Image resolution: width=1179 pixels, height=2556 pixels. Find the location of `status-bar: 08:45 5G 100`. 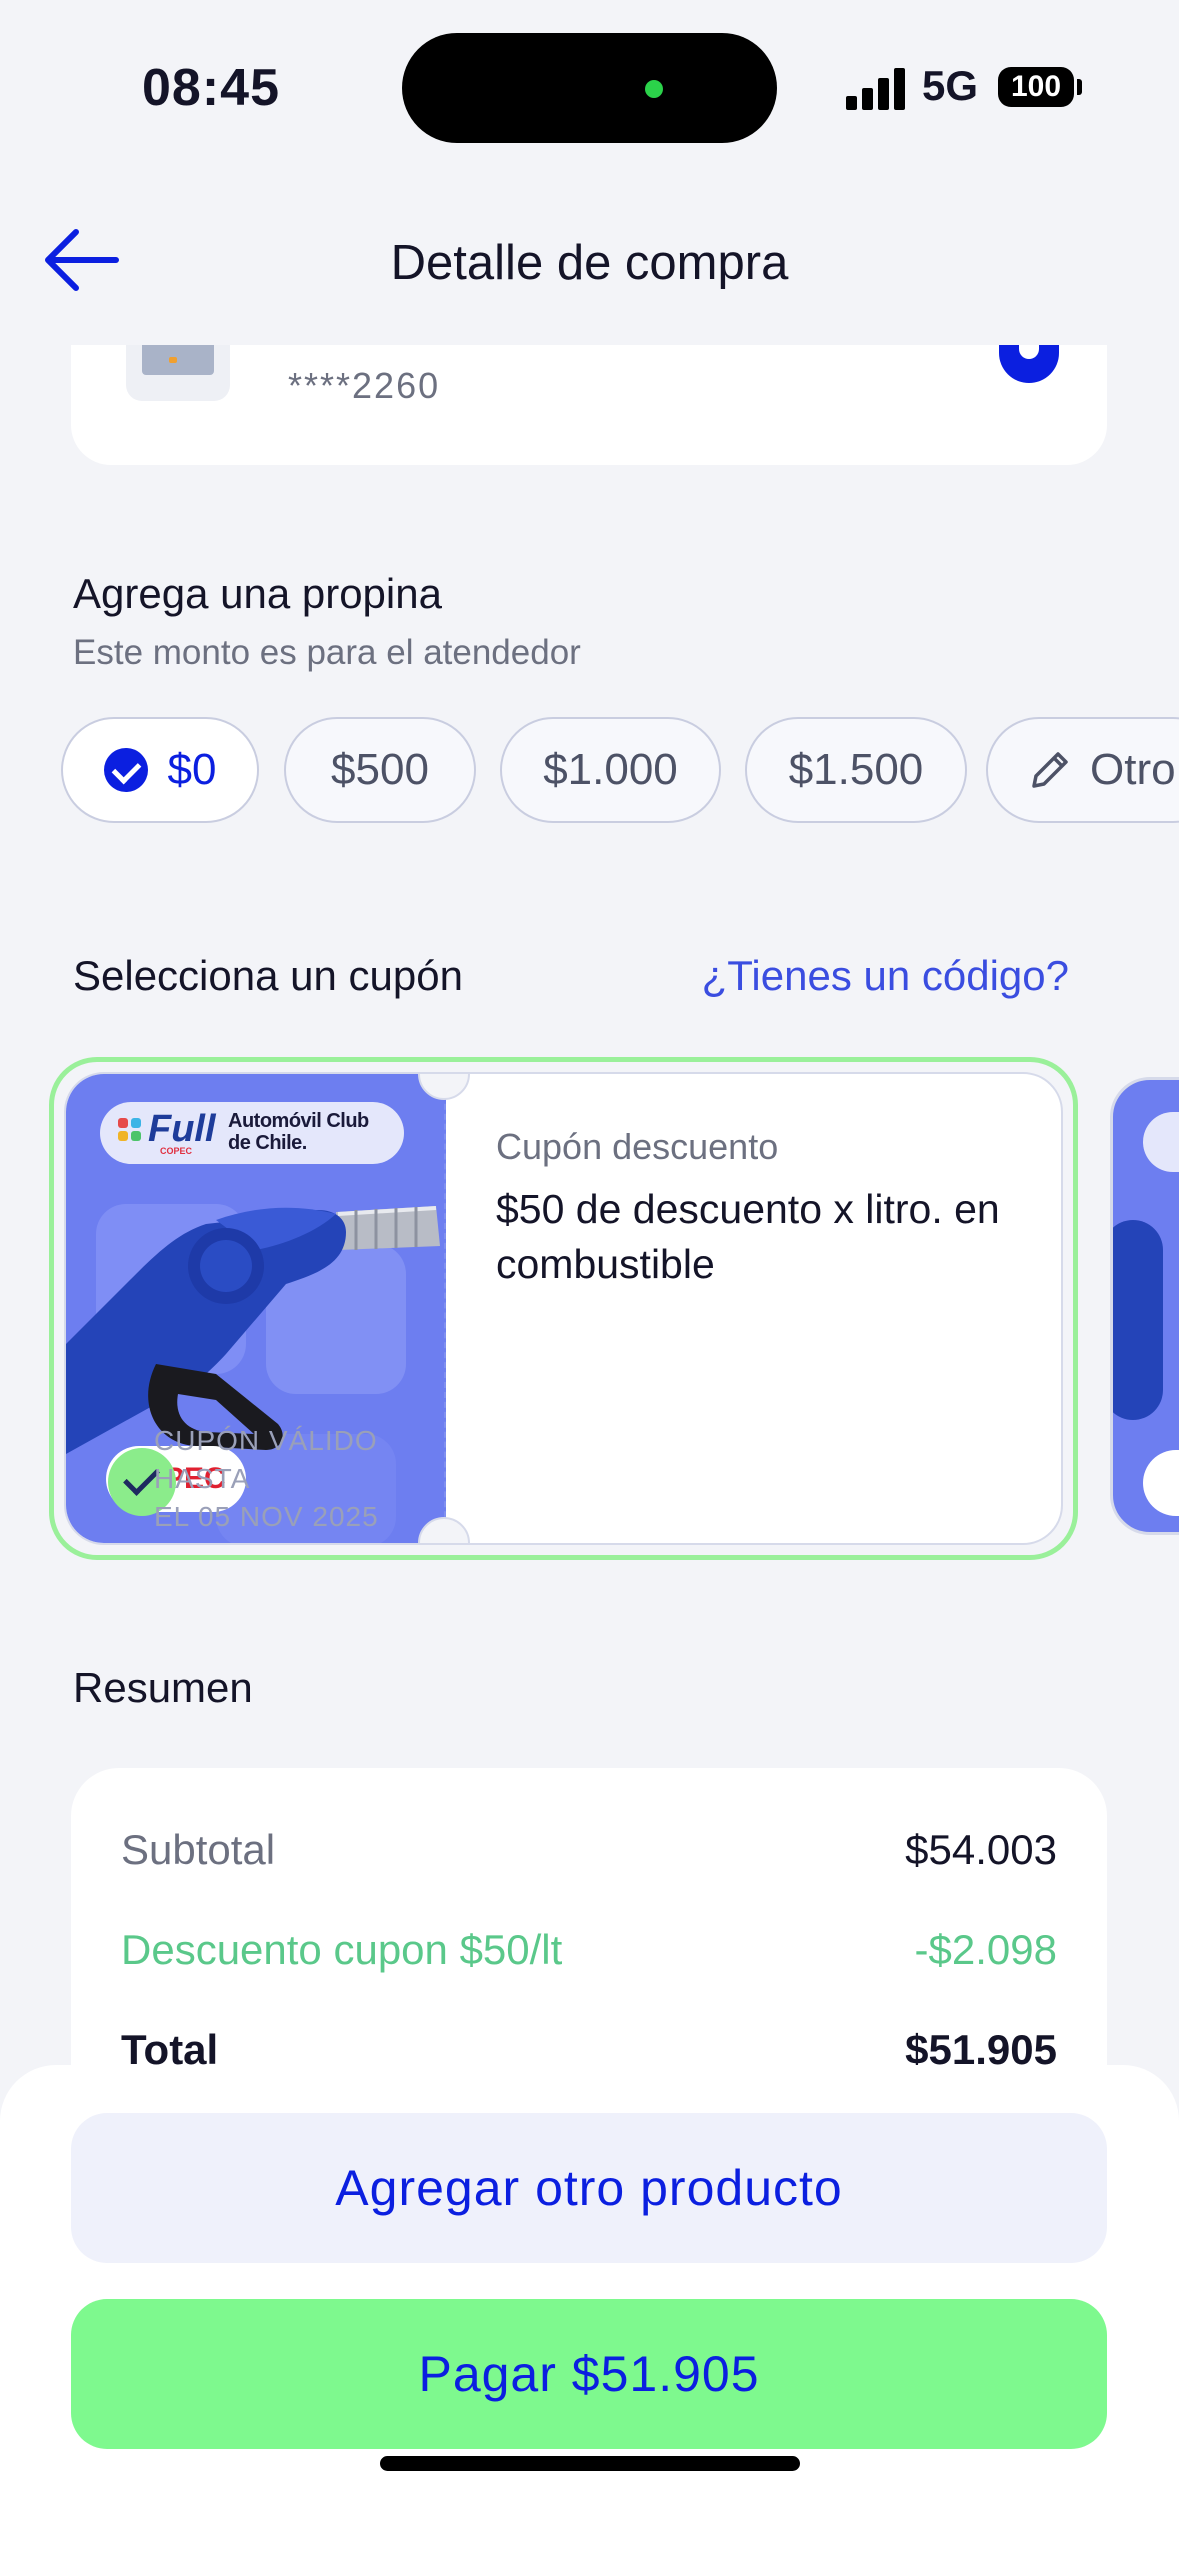

status-bar: 08:45 5G 100 is located at coordinates (589, 90).